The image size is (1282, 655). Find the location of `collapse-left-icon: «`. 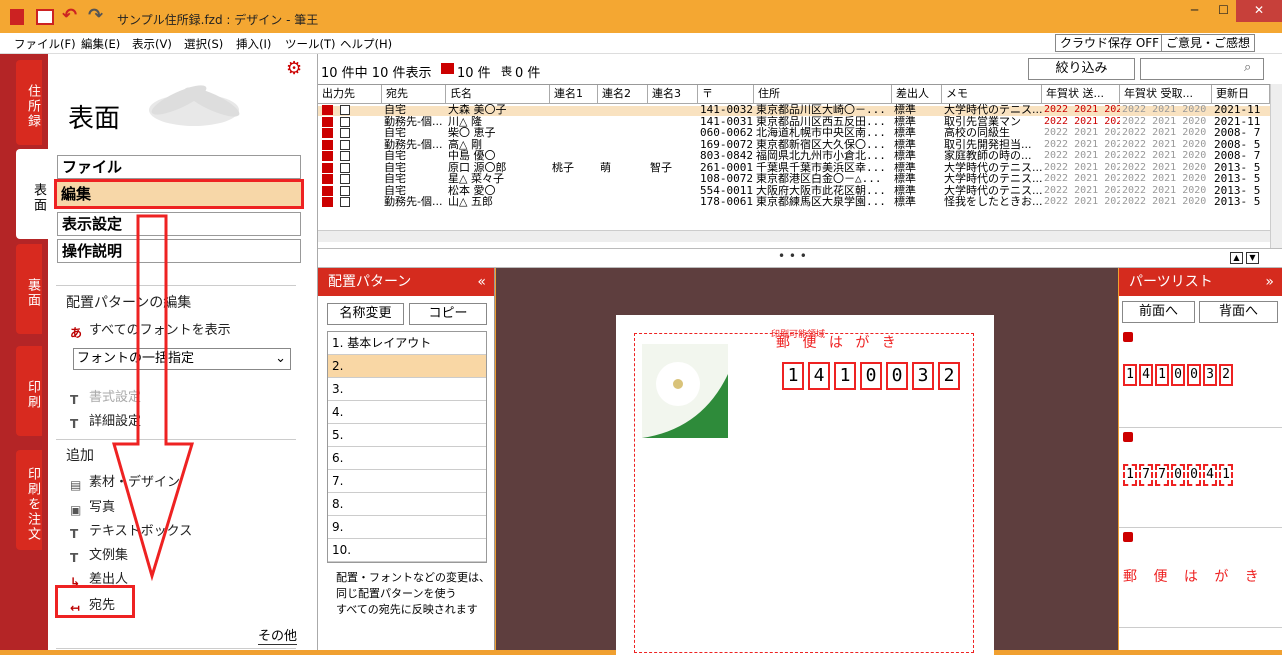

collapse-left-icon: « is located at coordinates (481, 282).